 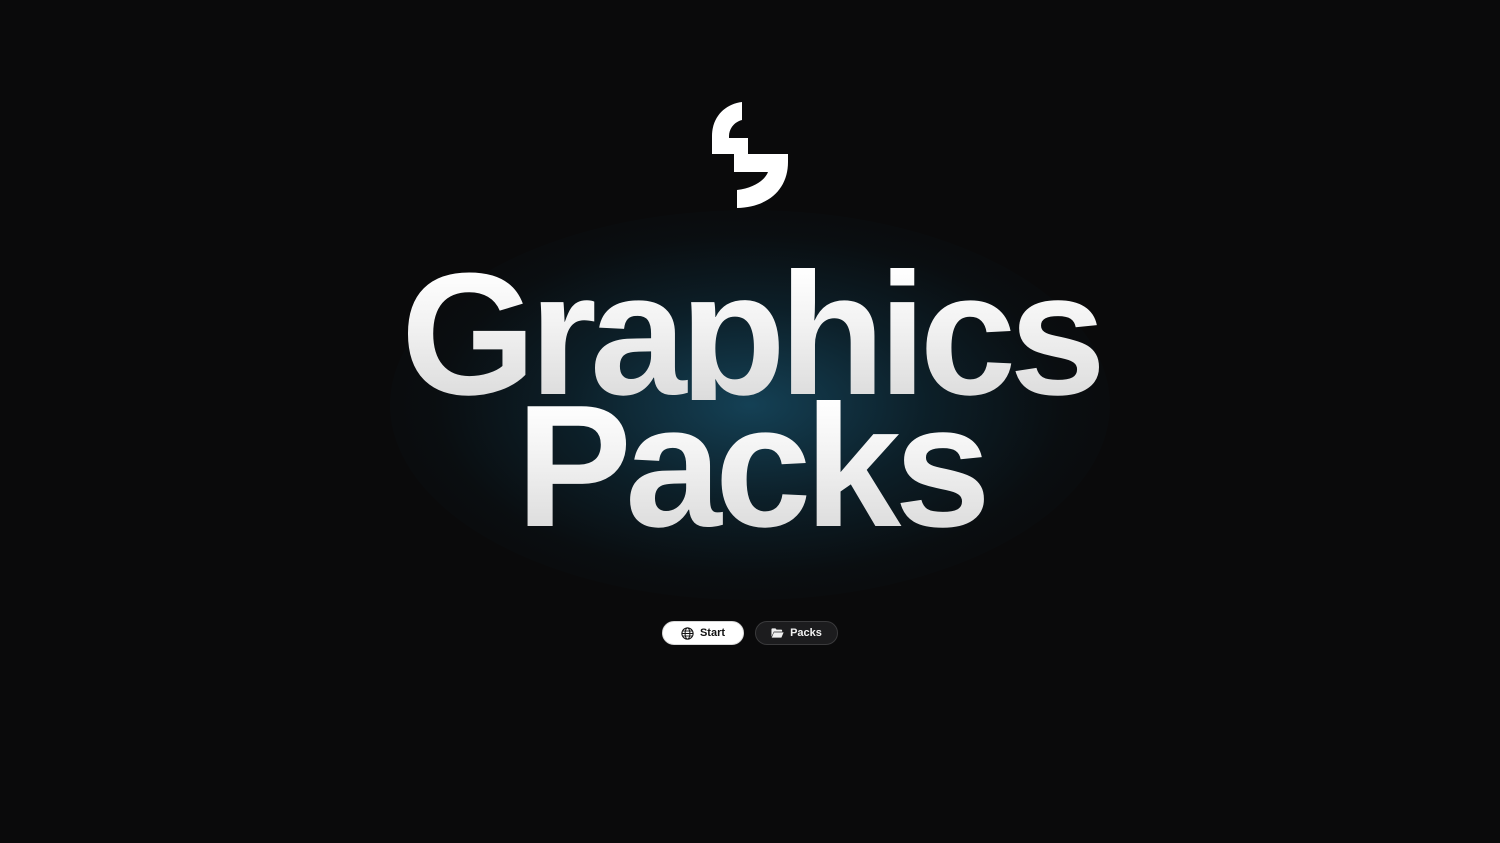 What do you see at coordinates (712, 633) in the screenshot?
I see `start-button-label: Start` at bounding box center [712, 633].